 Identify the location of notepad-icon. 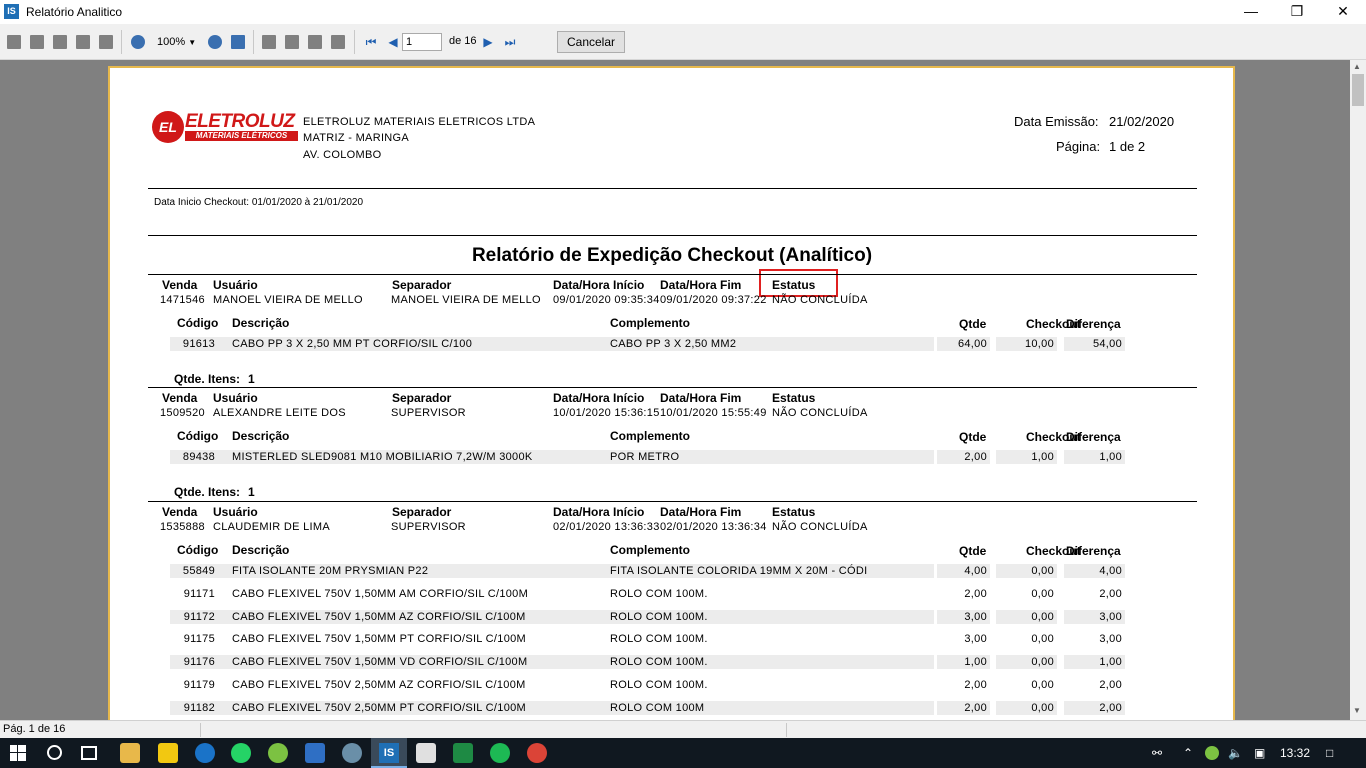
(426, 753).